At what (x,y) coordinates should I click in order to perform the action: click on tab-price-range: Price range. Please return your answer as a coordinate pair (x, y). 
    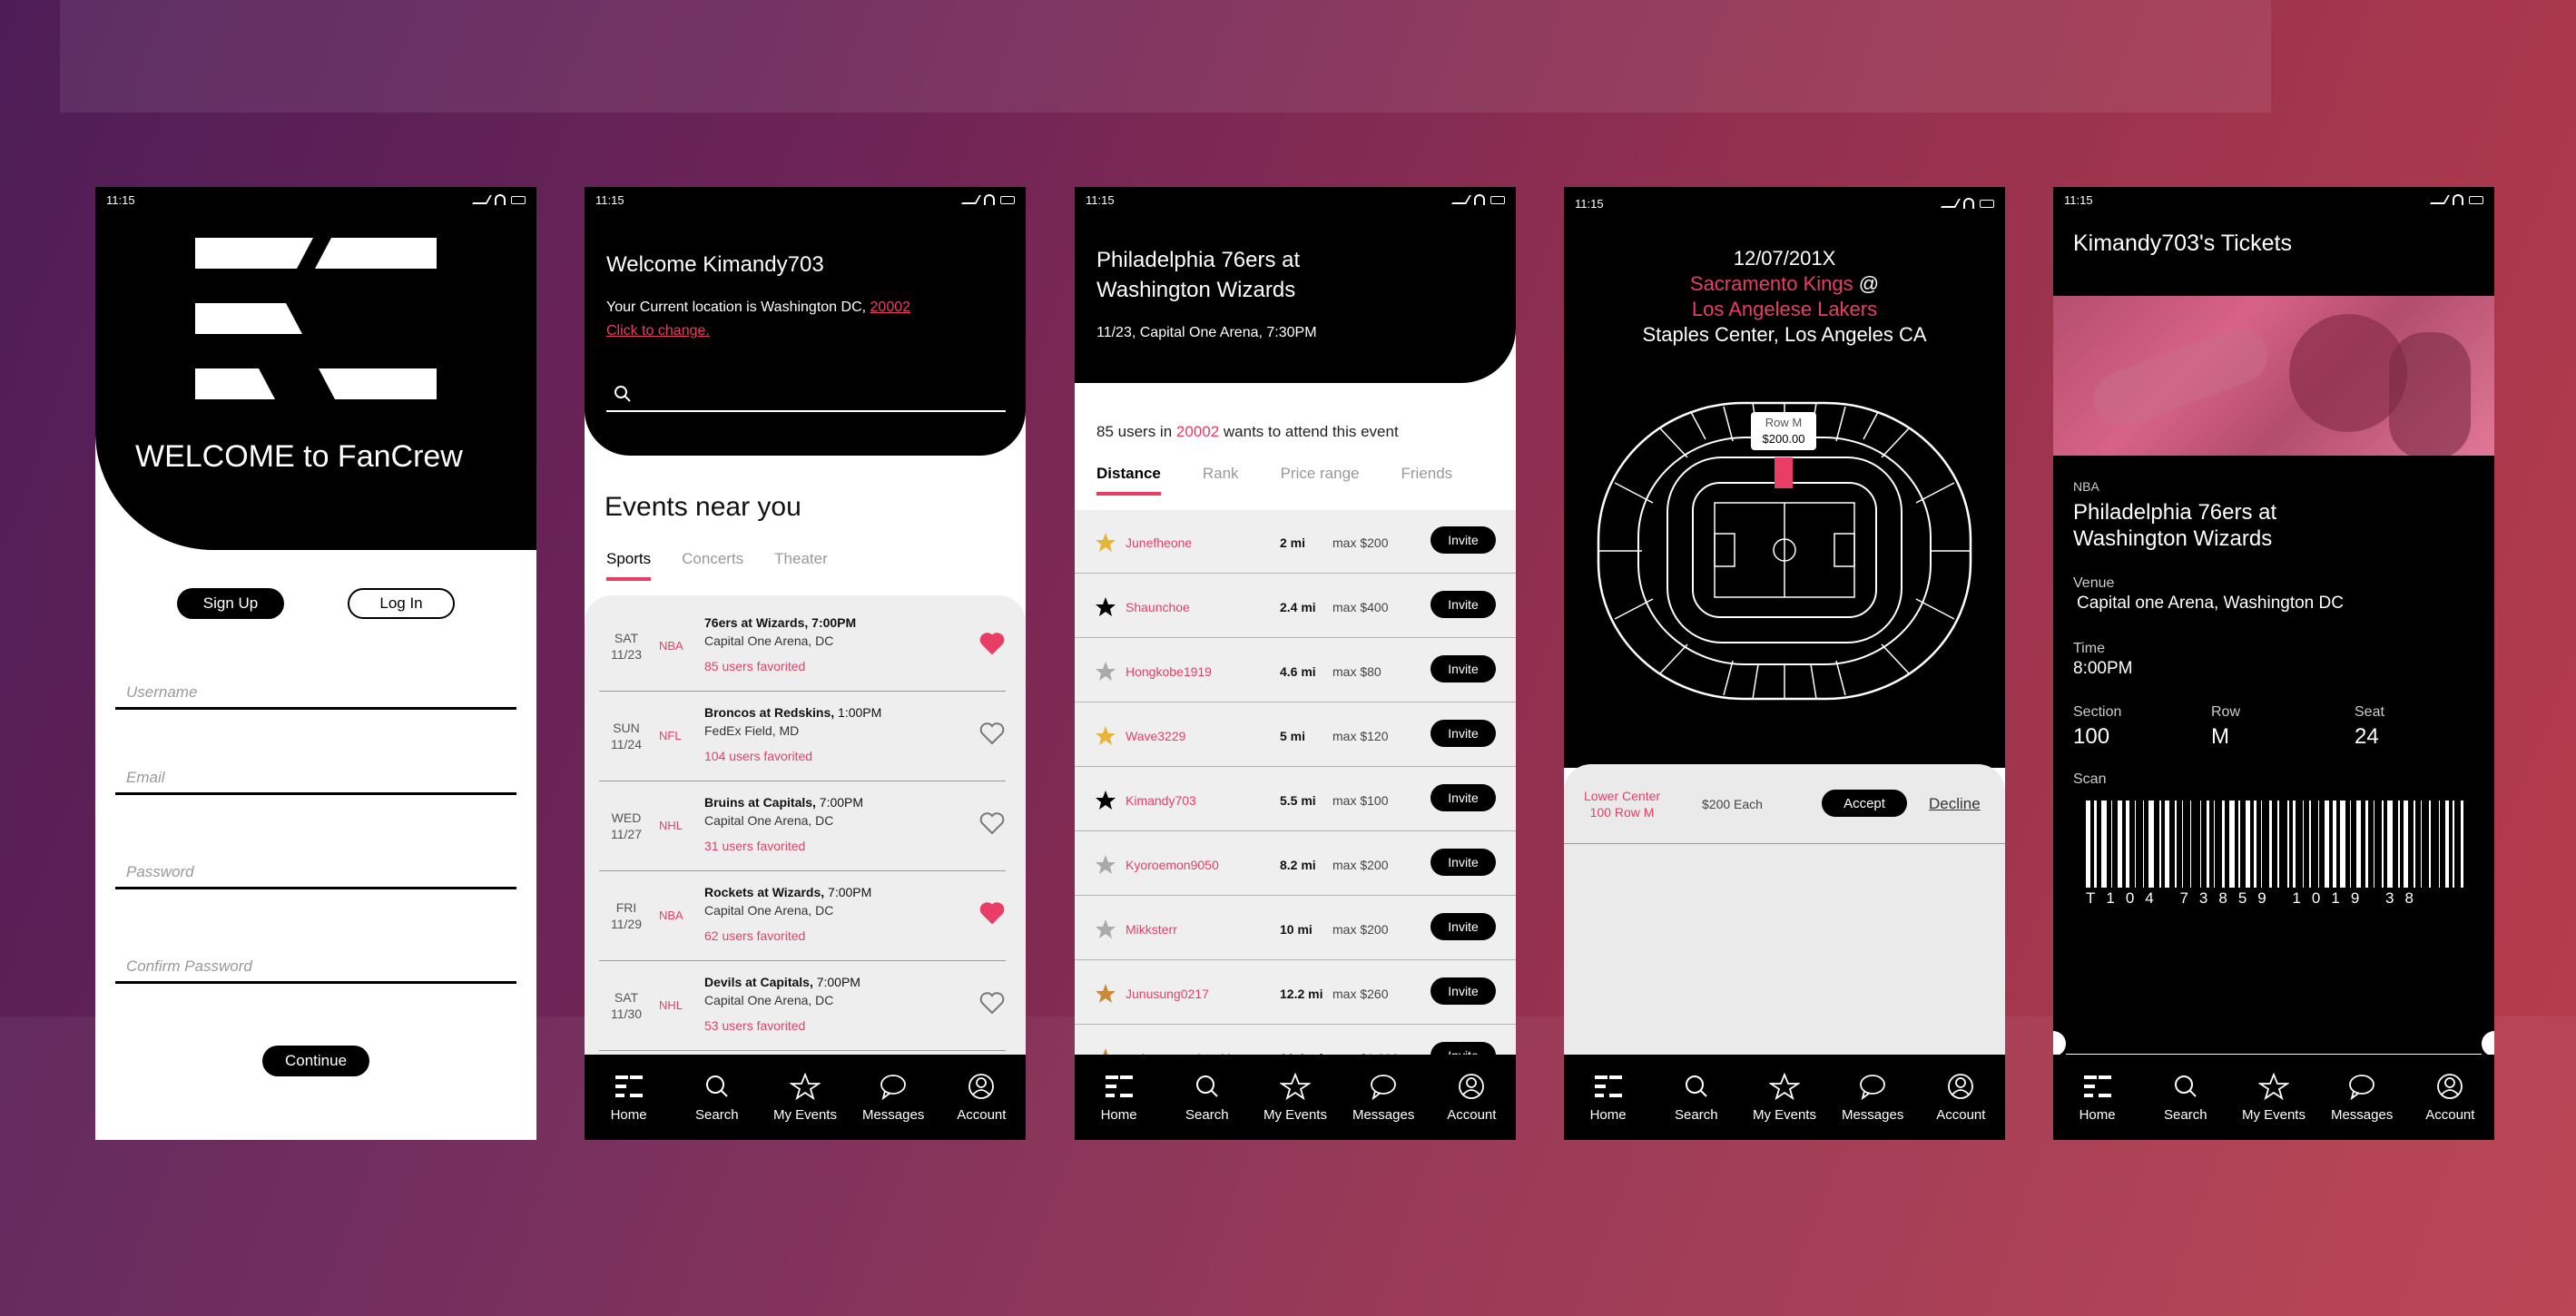
    Looking at the image, I should click on (1320, 480).